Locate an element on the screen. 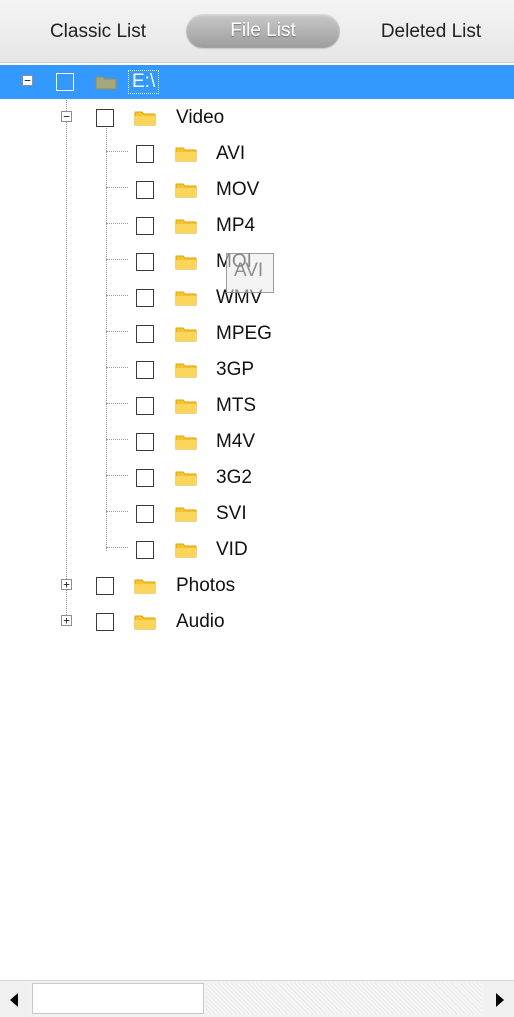  scroll-right-button is located at coordinates (499, 999).